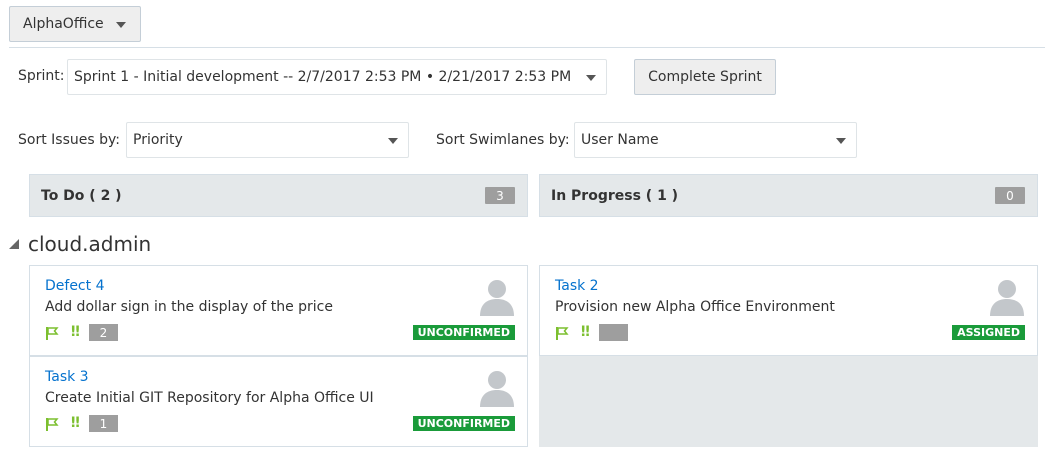  I want to click on project-selector-button: AlphaOffice, so click(75, 24).